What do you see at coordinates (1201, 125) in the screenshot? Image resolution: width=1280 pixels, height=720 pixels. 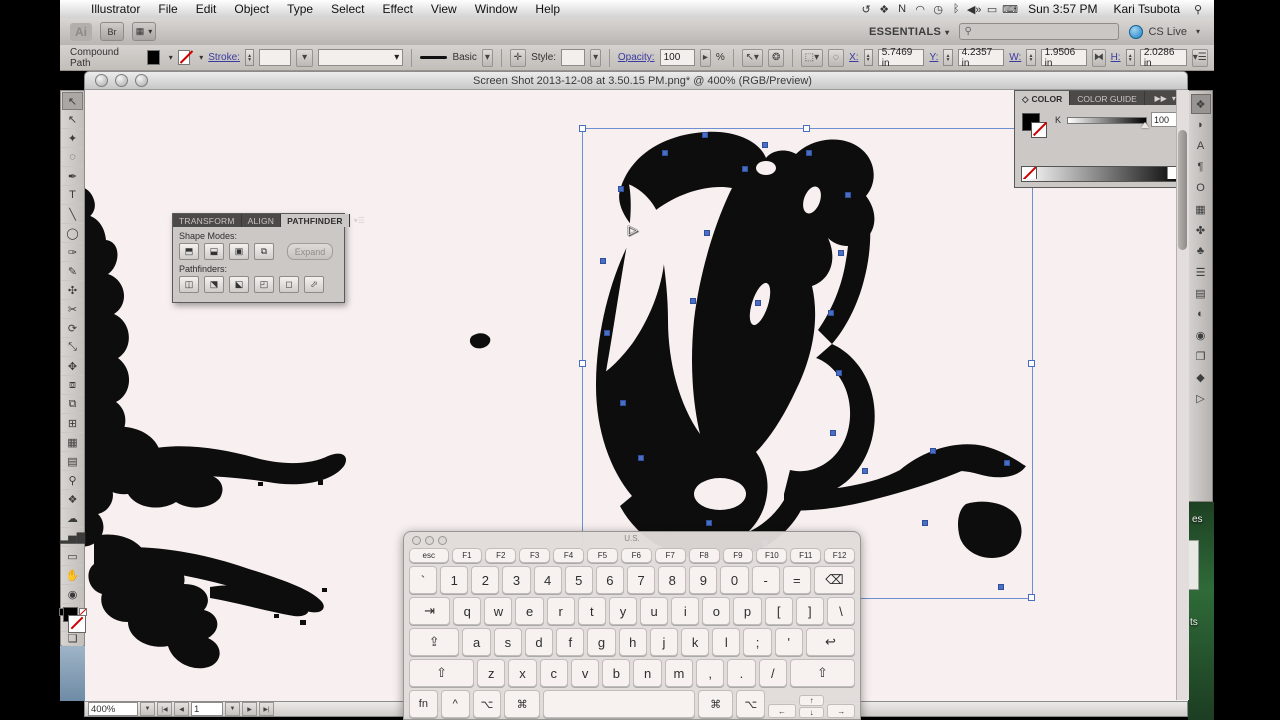 I see `brushes-panel-icon: ◗` at bounding box center [1201, 125].